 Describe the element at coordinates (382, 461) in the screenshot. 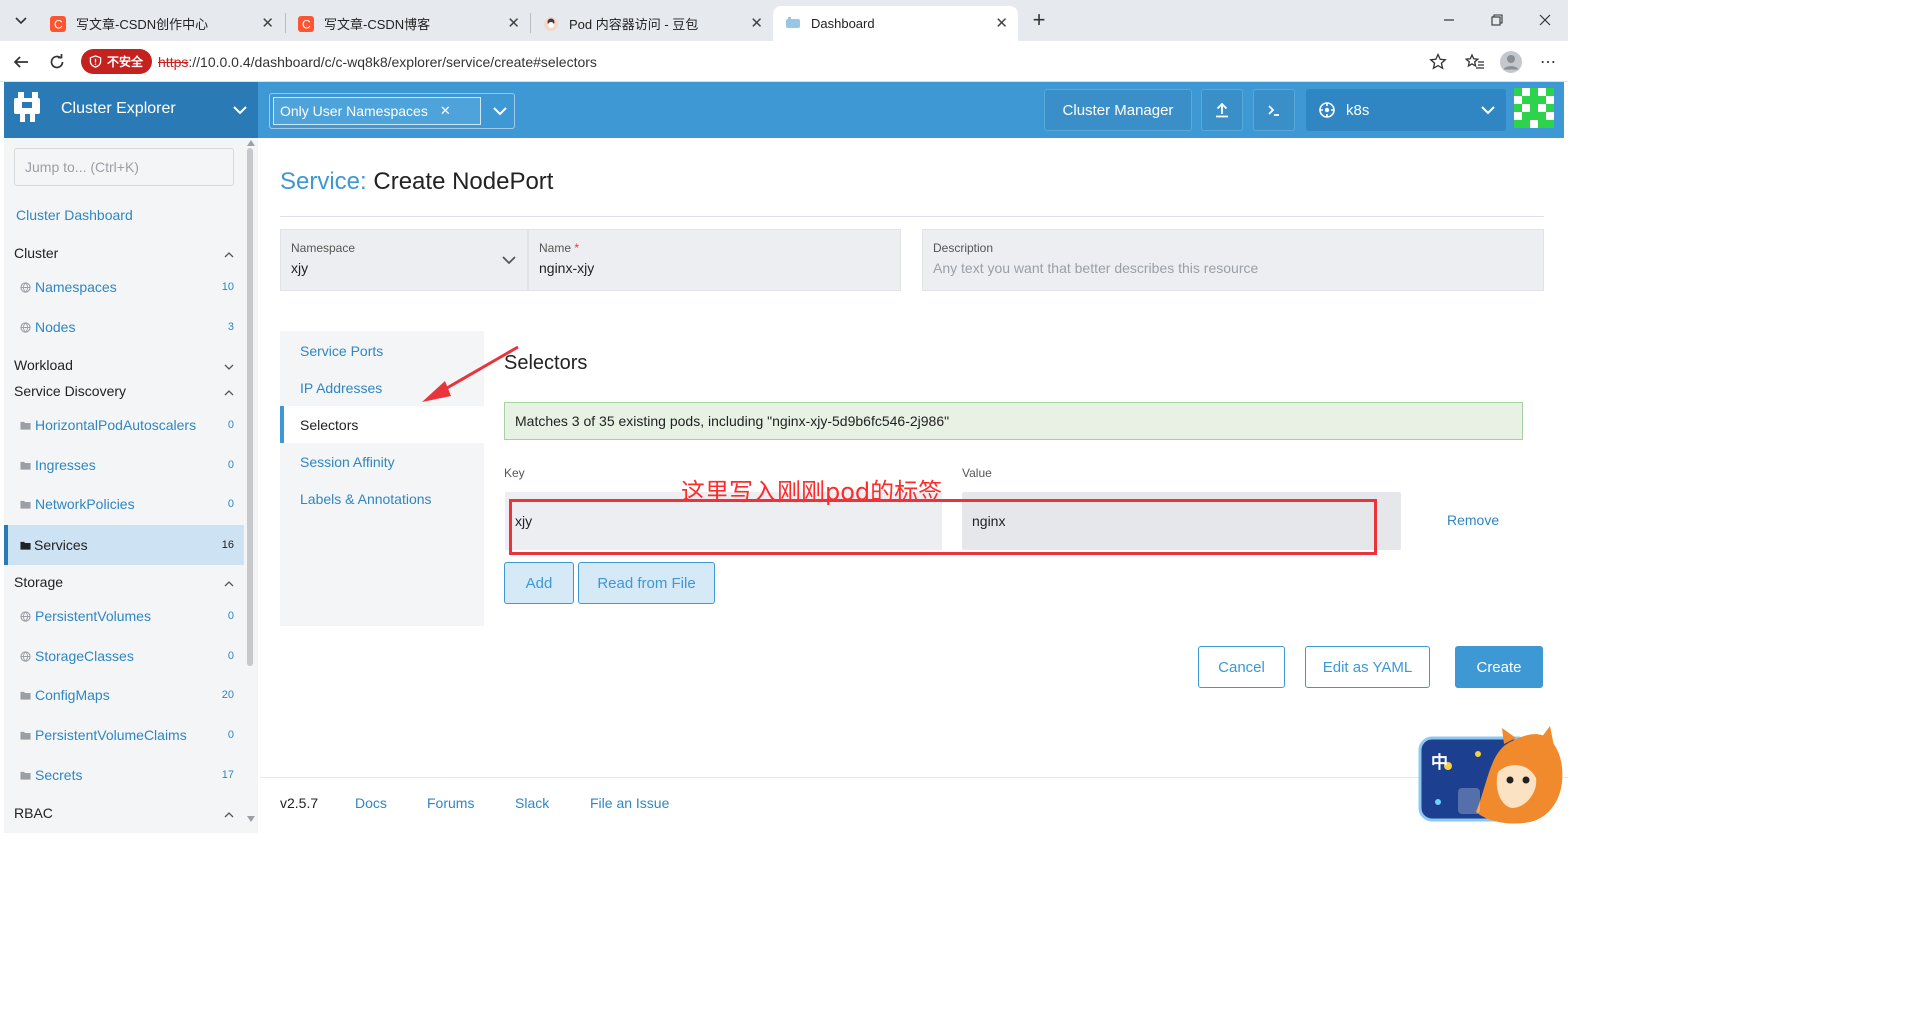

I see `tab-session-affinity: Session Affinity` at that location.